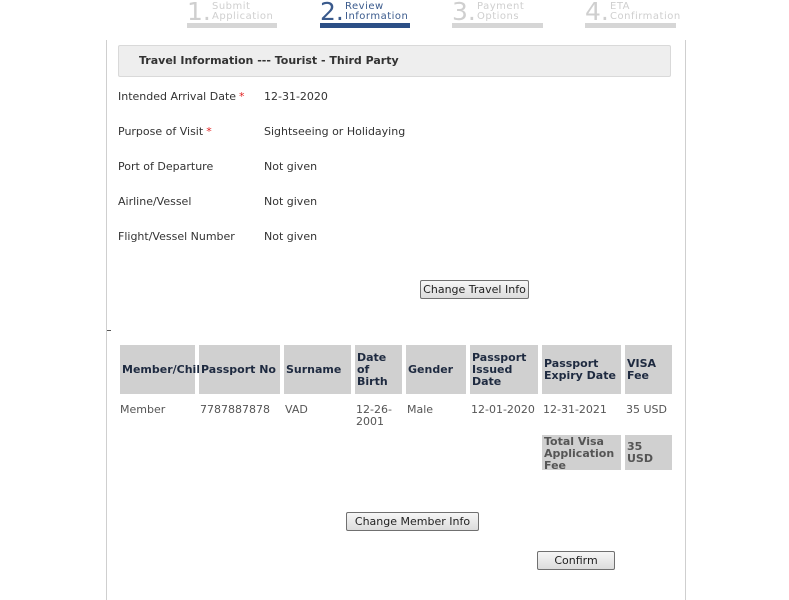 The image size is (789, 600). What do you see at coordinates (377, 11) in the screenshot?
I see `step-label: Review Information` at bounding box center [377, 11].